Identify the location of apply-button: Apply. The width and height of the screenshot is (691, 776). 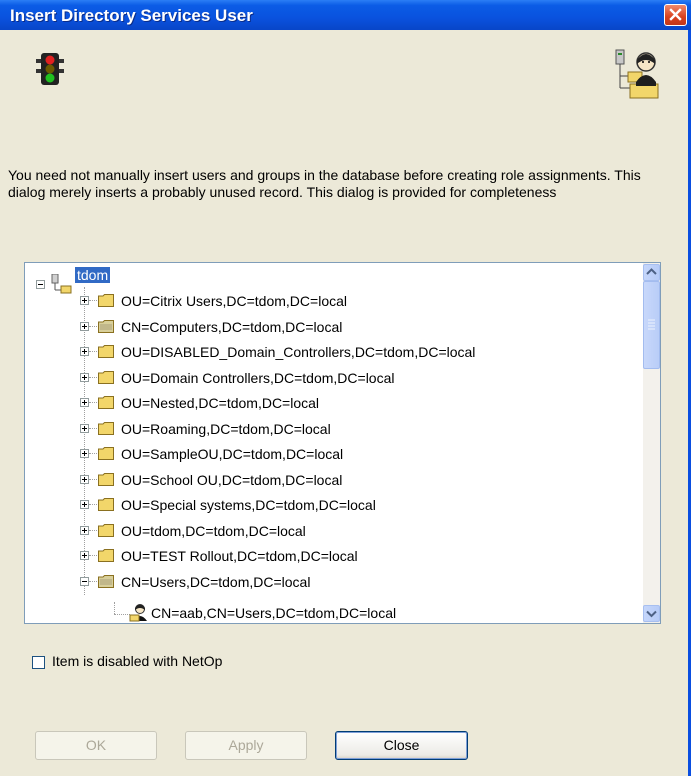
(246, 745).